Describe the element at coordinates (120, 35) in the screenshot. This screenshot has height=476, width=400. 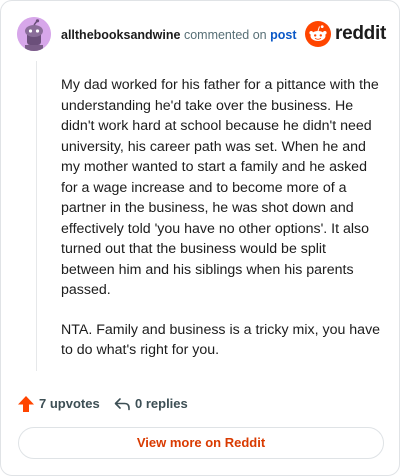
I see `username-link: allthebooksandwine` at that location.